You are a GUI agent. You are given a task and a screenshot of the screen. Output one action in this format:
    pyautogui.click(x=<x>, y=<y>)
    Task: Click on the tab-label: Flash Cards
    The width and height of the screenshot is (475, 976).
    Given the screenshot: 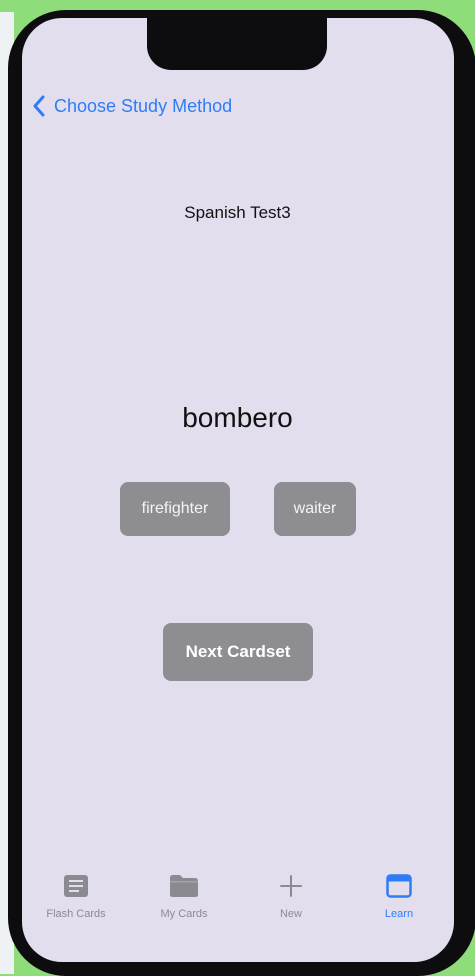 What is the action you would take?
    pyautogui.click(x=76, y=914)
    